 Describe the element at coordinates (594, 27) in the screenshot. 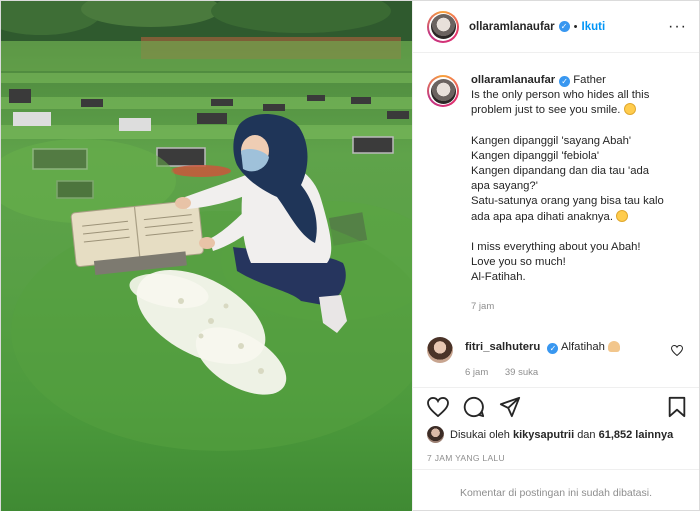

I see `follow-button: Ikuti` at that location.